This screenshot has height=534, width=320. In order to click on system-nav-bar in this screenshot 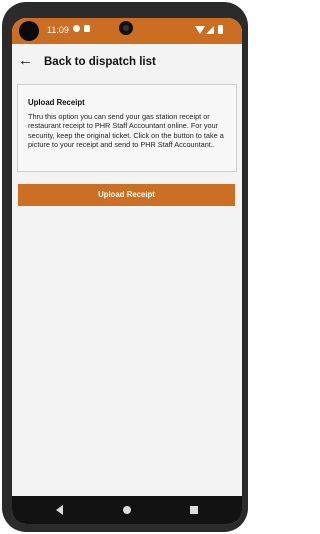, I will do `click(127, 510)`.